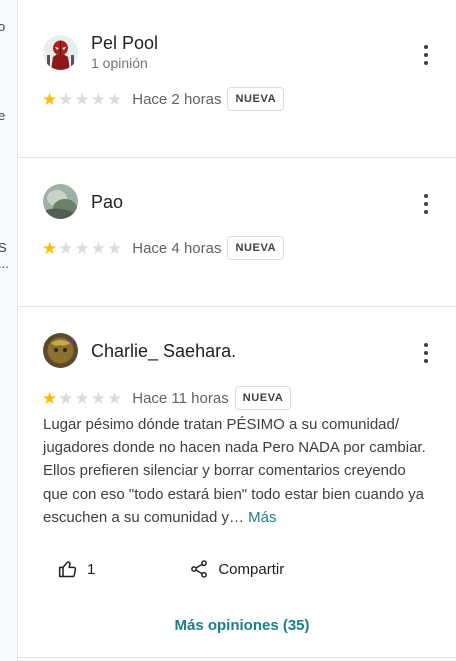 This screenshot has height=661, width=456. I want to click on sidebar-fragment: S, so click(3, 247).